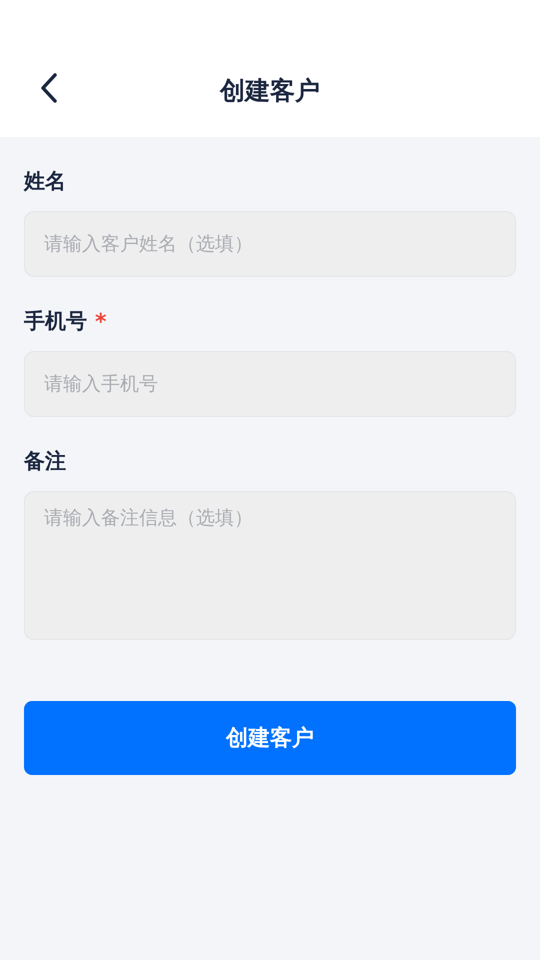 The image size is (540, 960). Describe the element at coordinates (270, 738) in the screenshot. I see `create-customer-button: 创建客户` at that location.